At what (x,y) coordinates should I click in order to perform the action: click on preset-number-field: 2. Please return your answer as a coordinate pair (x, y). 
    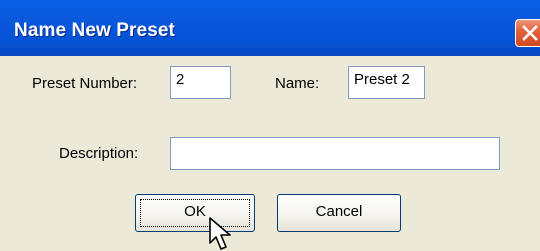
    Looking at the image, I should click on (200, 82).